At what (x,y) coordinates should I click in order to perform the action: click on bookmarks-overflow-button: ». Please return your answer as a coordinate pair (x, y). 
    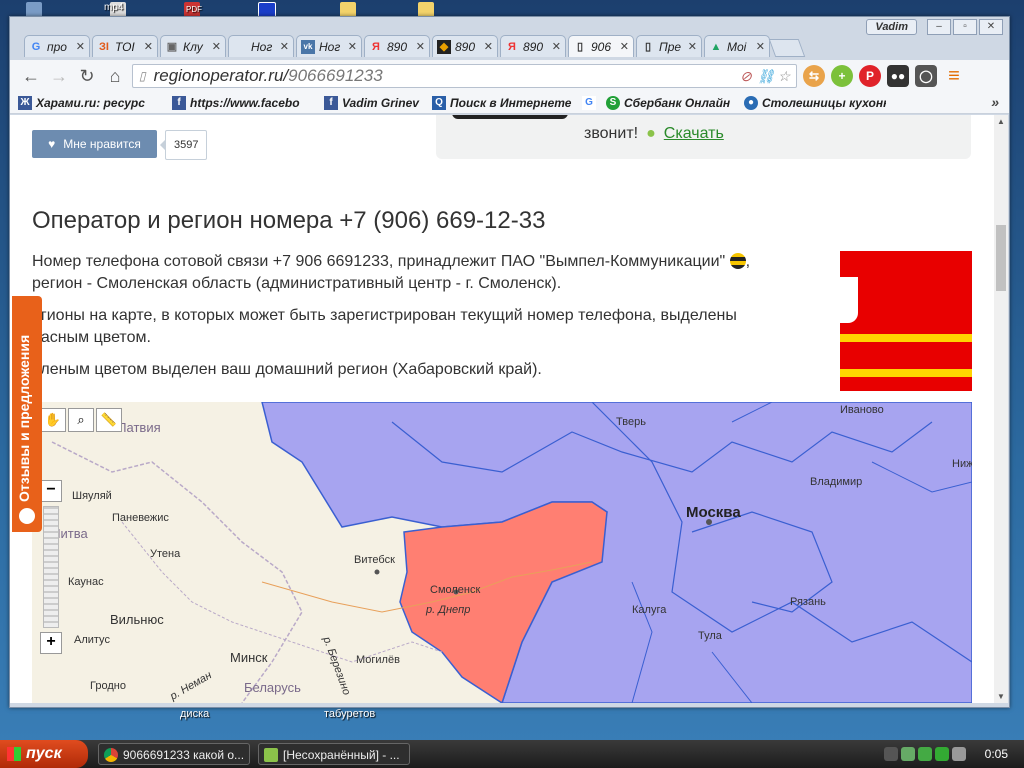
    Looking at the image, I should click on (995, 102).